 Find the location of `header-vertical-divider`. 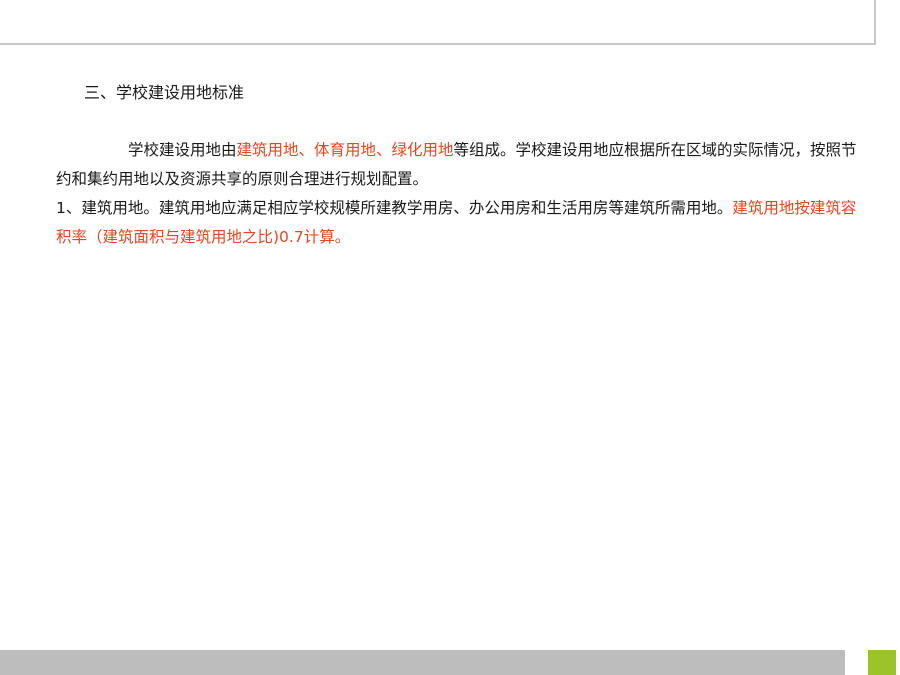

header-vertical-divider is located at coordinates (875, 22).